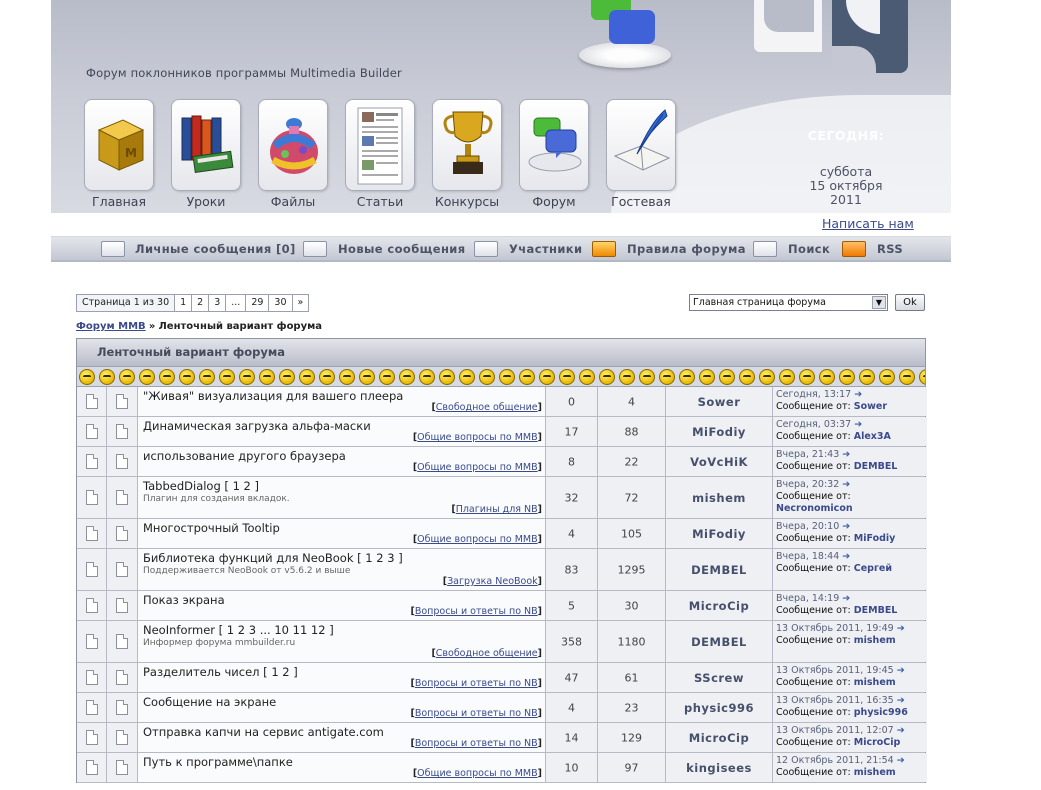  I want to click on topic-author-link: mishem, so click(719, 498).